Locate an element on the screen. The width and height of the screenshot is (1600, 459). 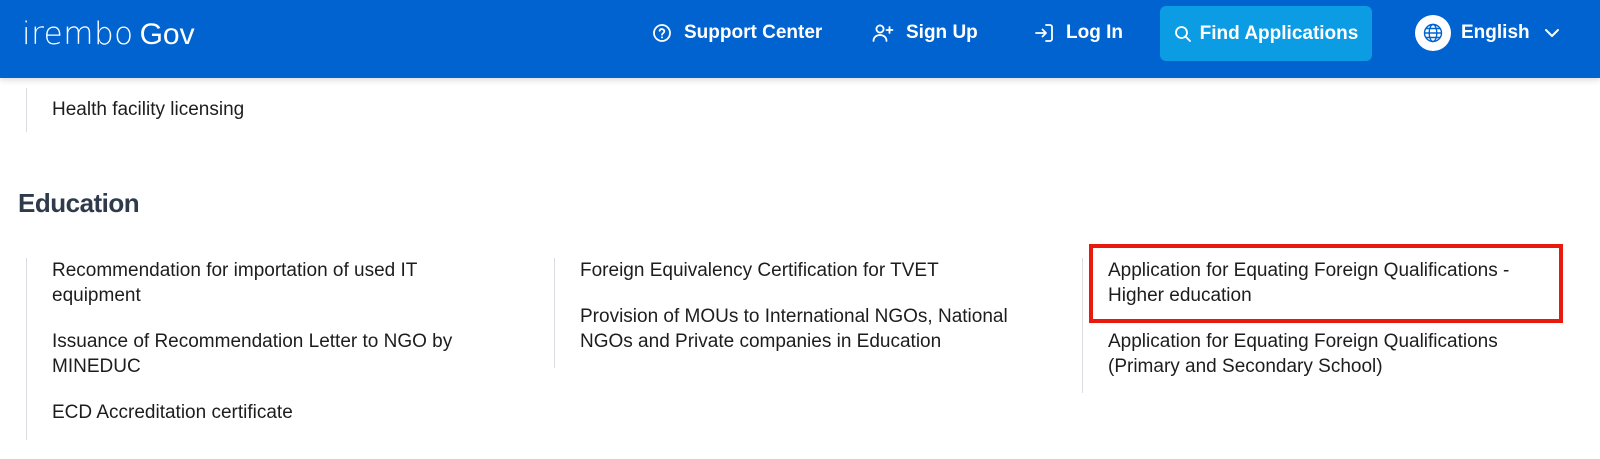
find-applications-button: Find Applications is located at coordinates (1266, 33).